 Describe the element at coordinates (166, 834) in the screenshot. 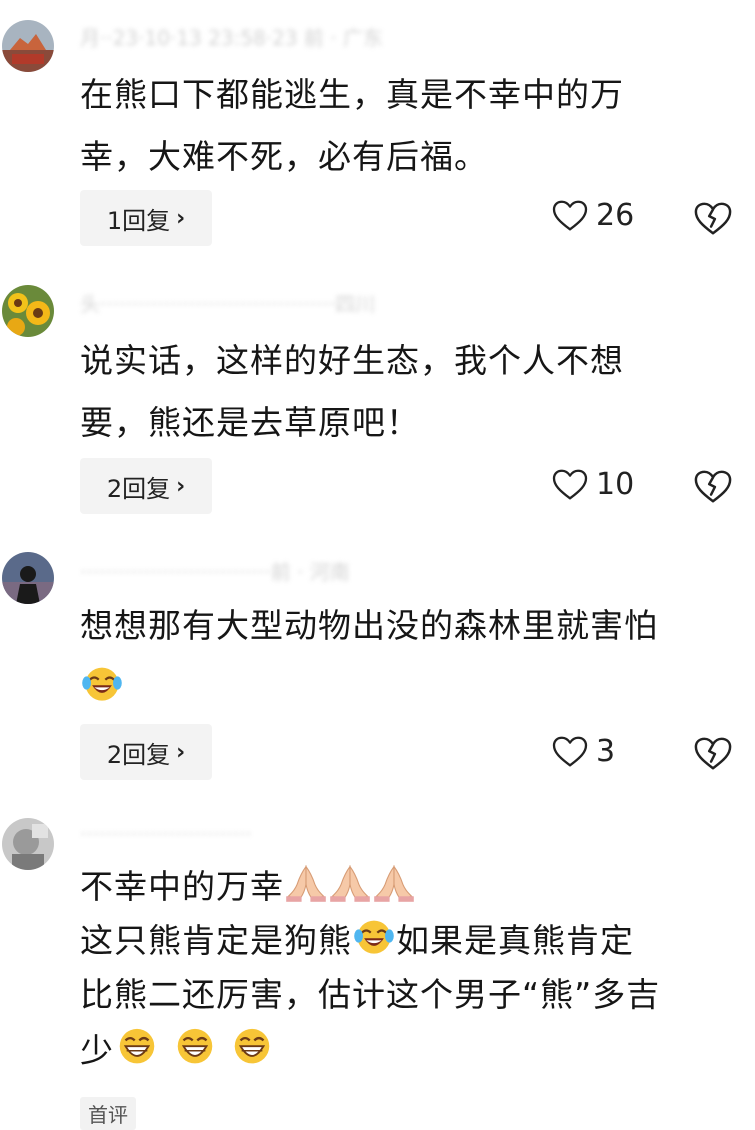

I see `comment-meta: ···························` at that location.